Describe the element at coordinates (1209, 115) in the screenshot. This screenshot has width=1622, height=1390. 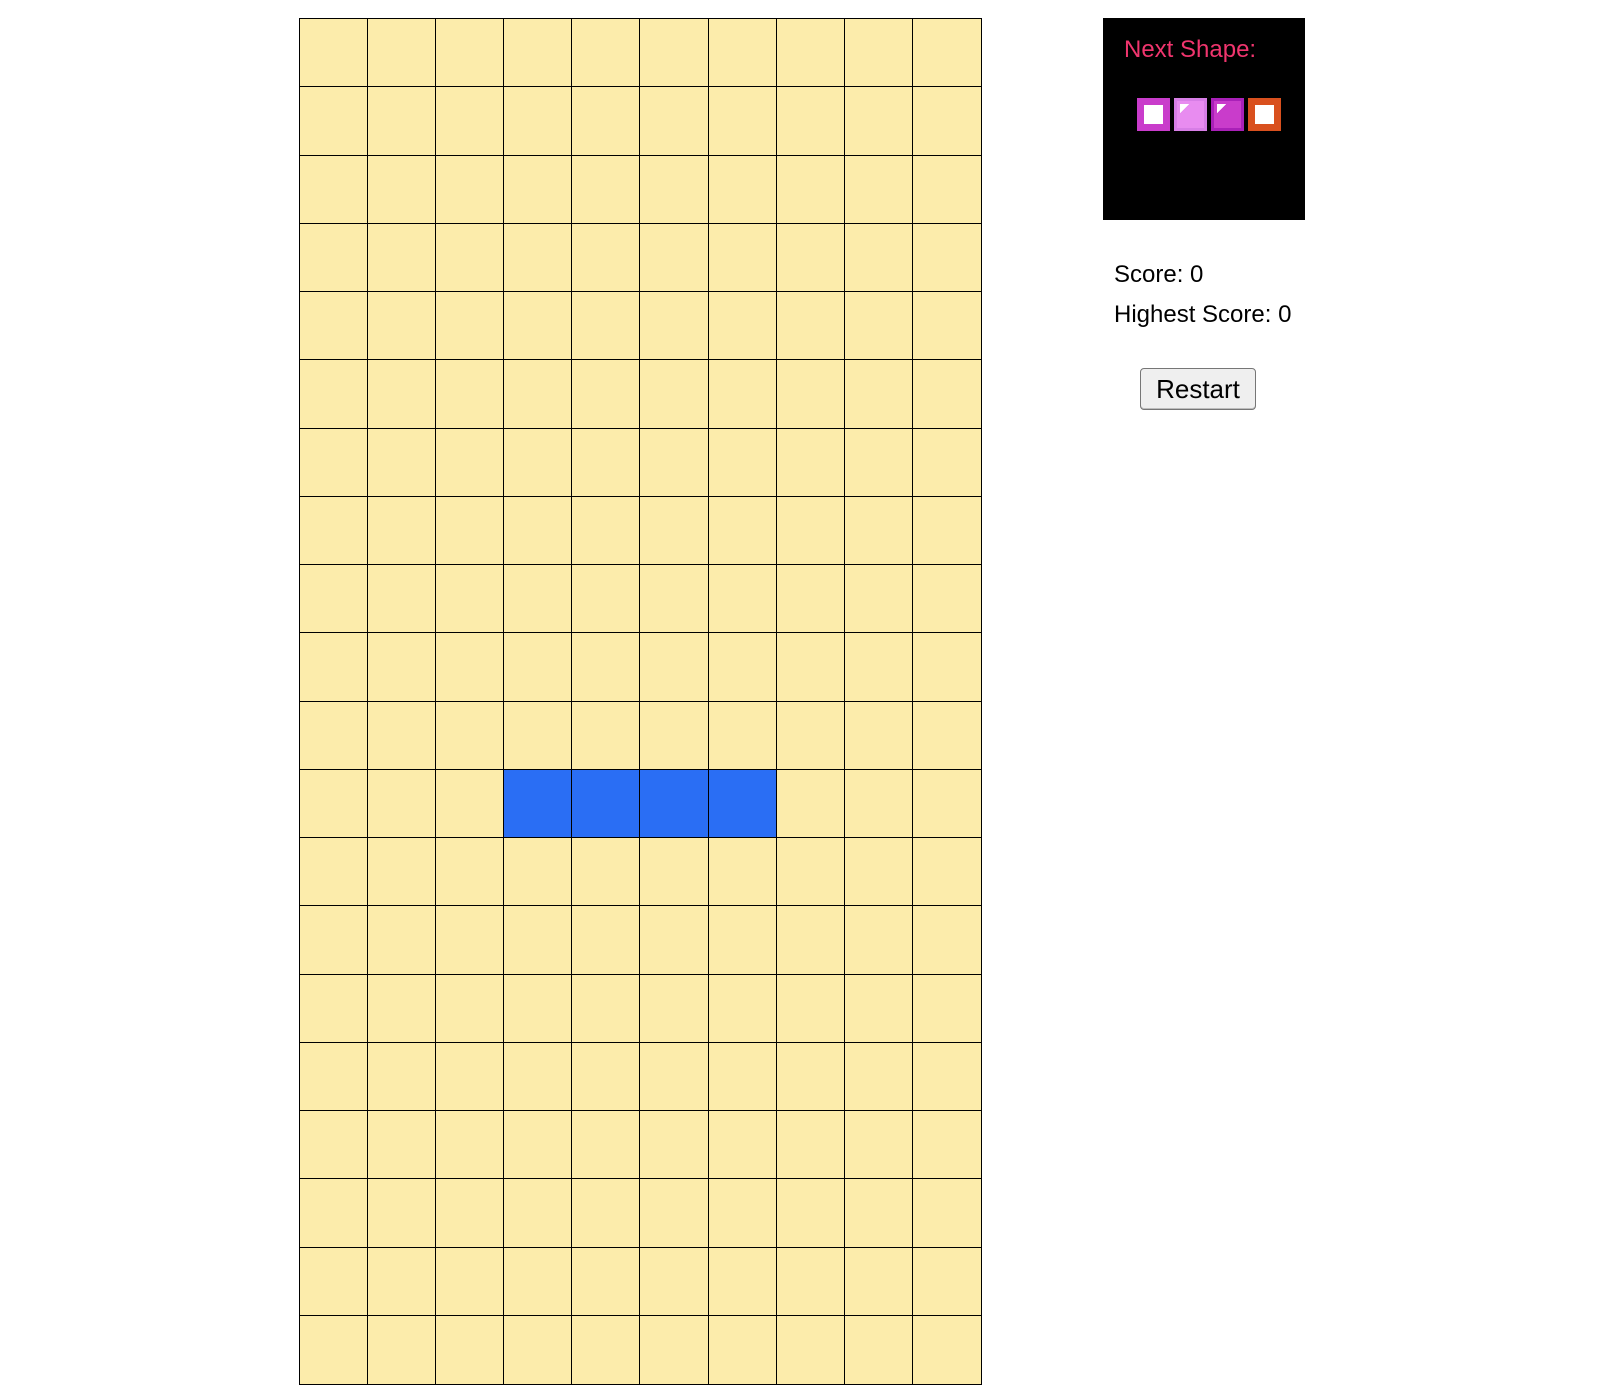
I see `next-shape-preview` at that location.